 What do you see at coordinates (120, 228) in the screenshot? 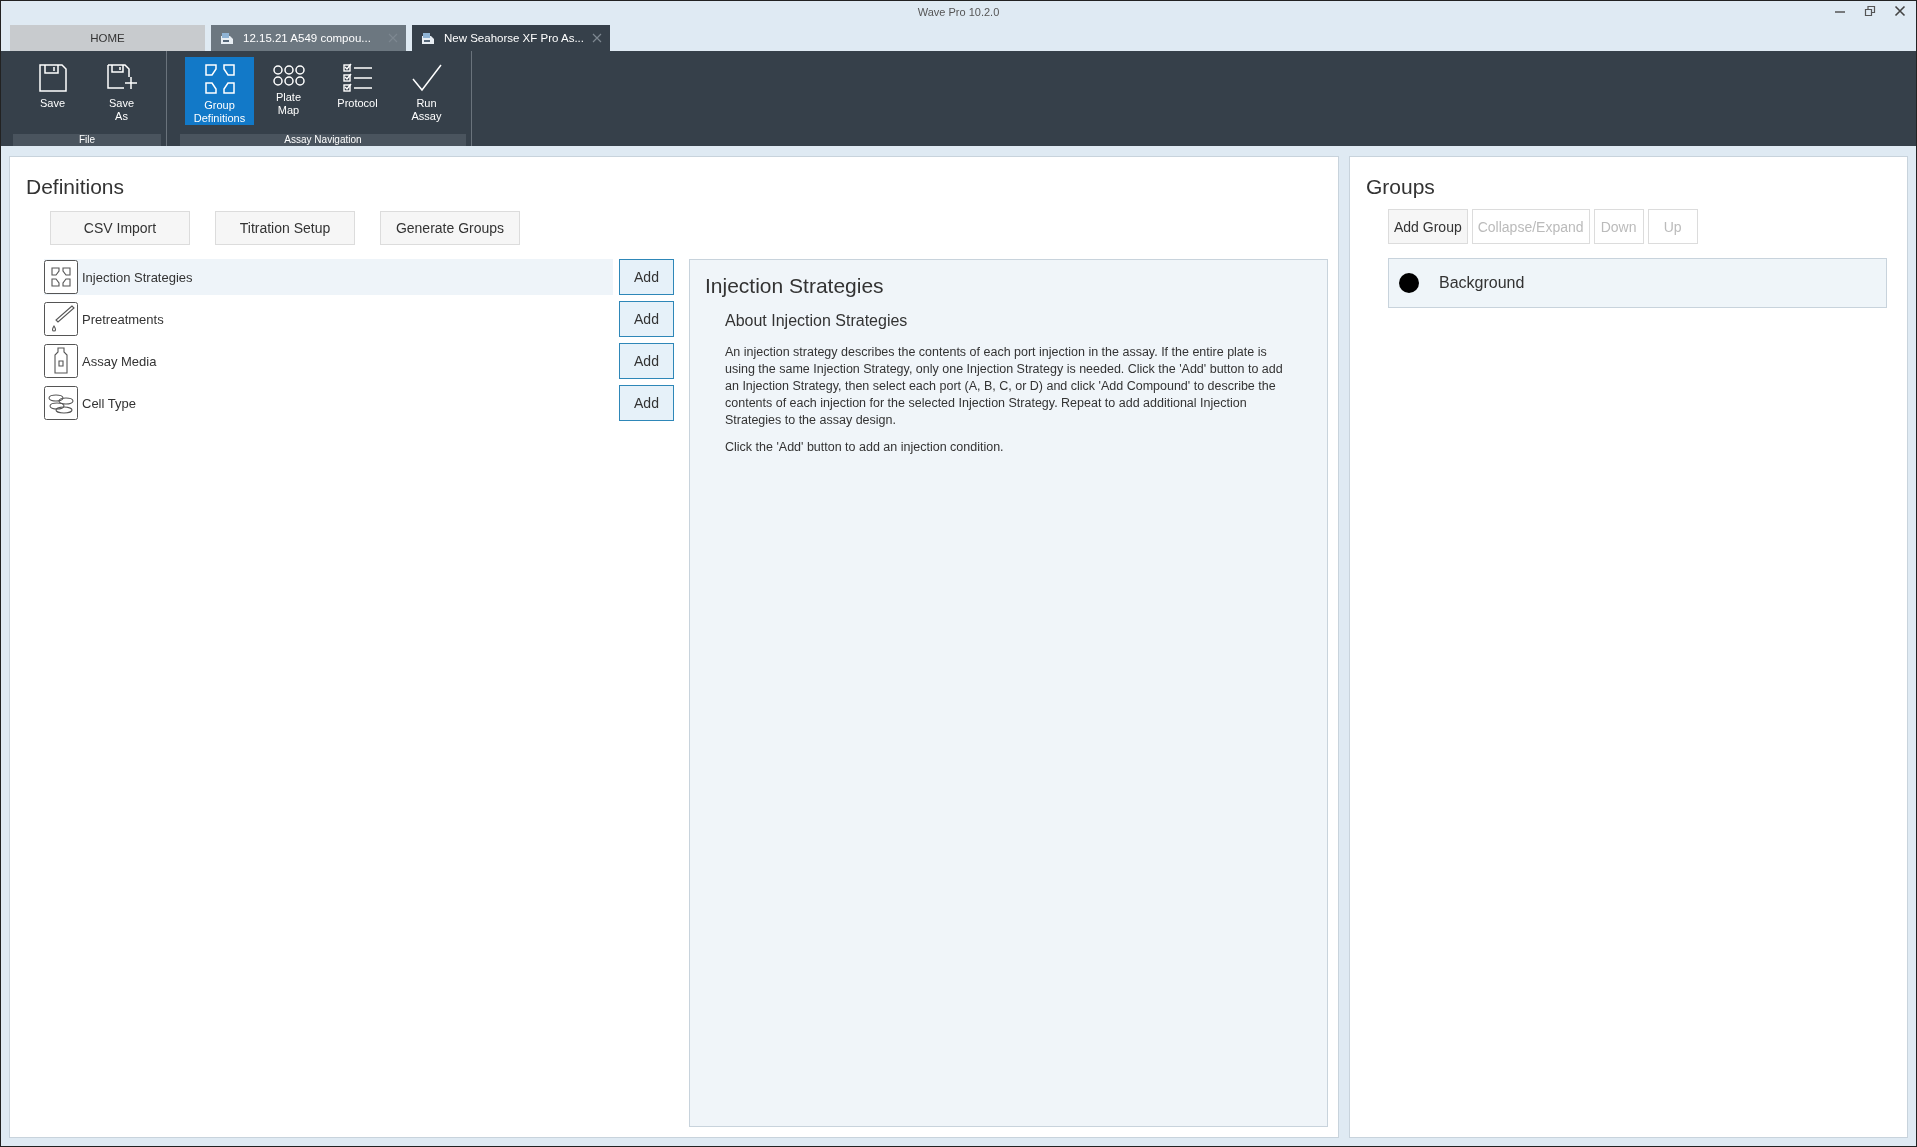
I see `action-button: CSV Import` at bounding box center [120, 228].